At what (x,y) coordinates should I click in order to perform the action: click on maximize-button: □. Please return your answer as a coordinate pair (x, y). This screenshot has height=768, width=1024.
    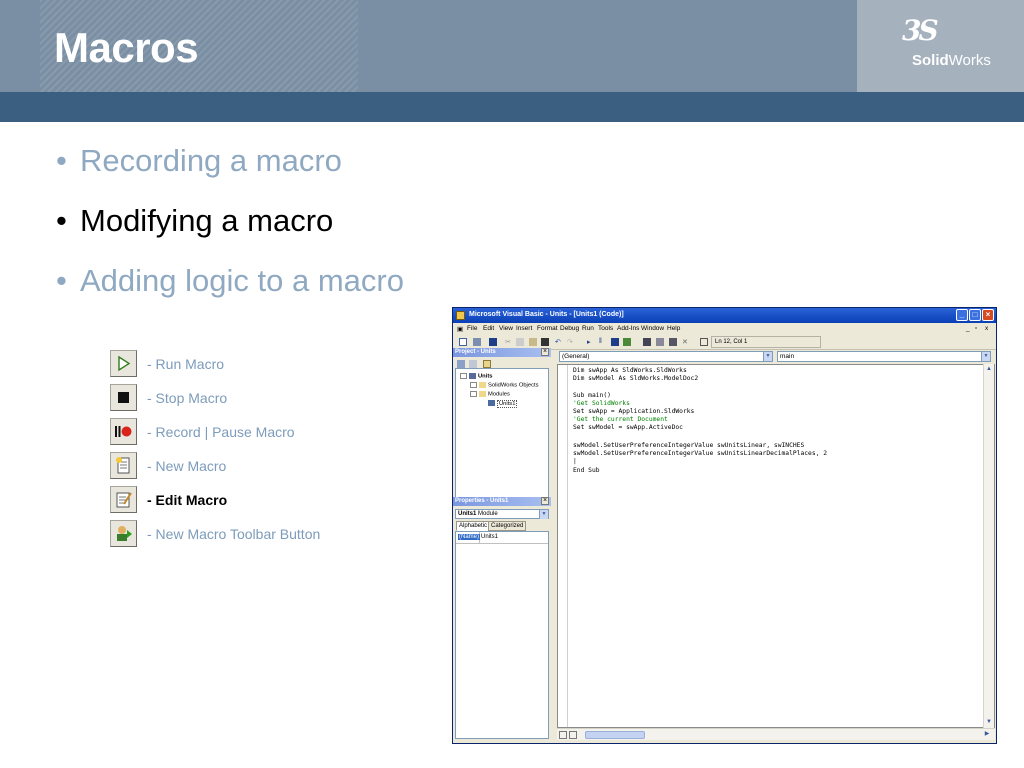
    Looking at the image, I should click on (975, 315).